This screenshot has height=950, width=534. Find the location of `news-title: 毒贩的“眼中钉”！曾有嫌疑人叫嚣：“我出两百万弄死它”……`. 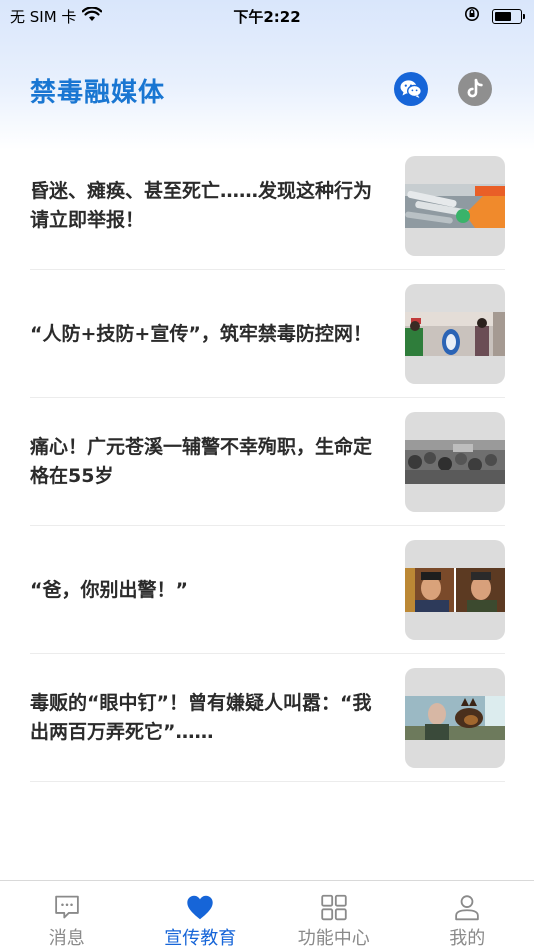

news-title: 毒贩的“眼中钉”！曾有嫌疑人叫嚣：“我出两百万弄死它”…… is located at coordinates (201, 717).